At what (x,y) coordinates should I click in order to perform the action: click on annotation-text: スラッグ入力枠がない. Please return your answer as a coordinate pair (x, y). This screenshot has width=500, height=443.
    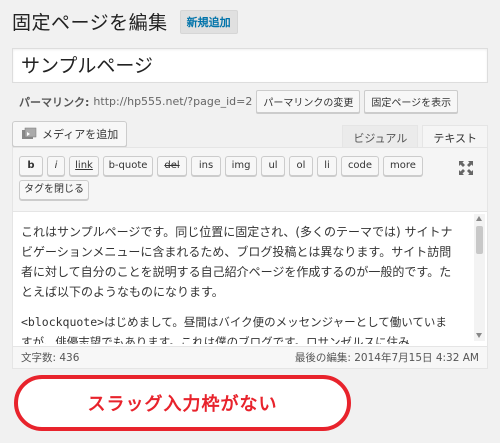
    Looking at the image, I should click on (182, 404).